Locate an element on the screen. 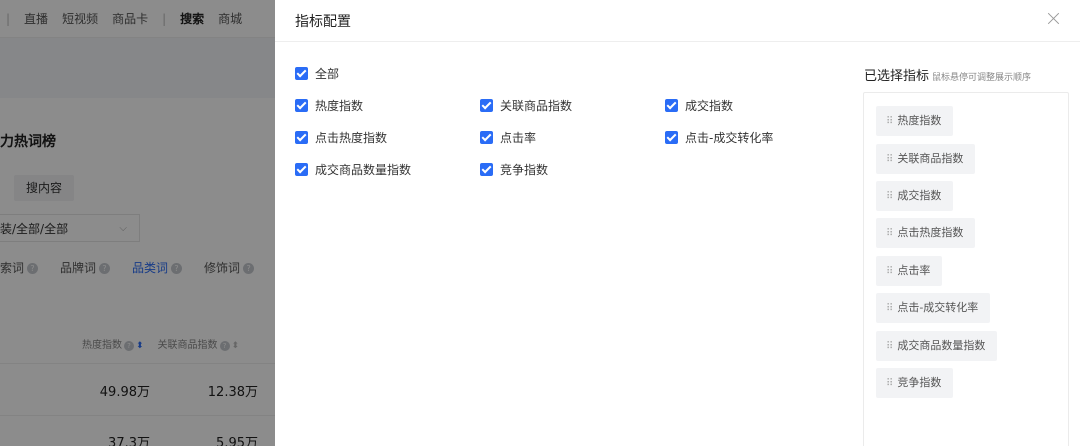 This screenshot has width=1080, height=446. close-icon is located at coordinates (1054, 19).